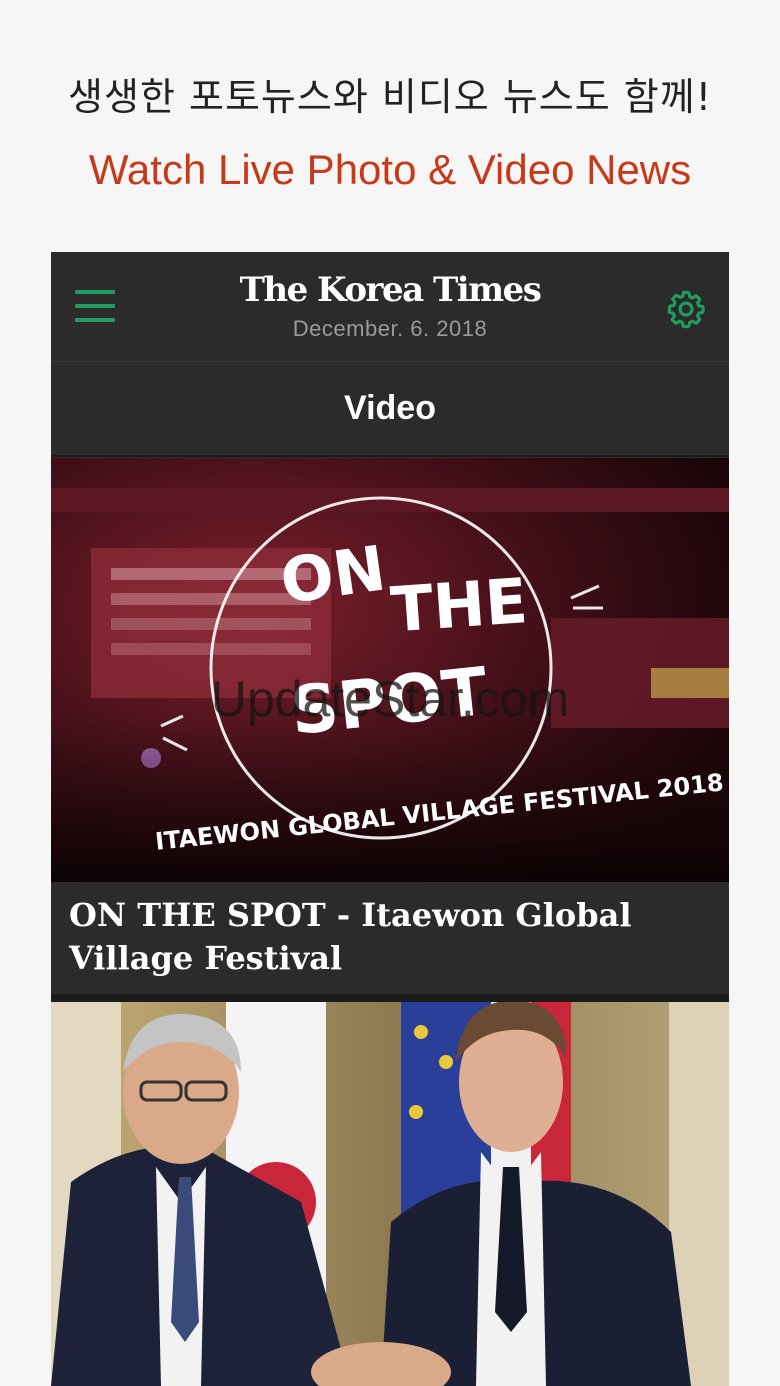 This screenshot has width=780, height=1386. What do you see at coordinates (390, 97) in the screenshot?
I see `promo-headline-korean: 생생한 포토뉴스와 비디오 뉴스도 함께!` at bounding box center [390, 97].